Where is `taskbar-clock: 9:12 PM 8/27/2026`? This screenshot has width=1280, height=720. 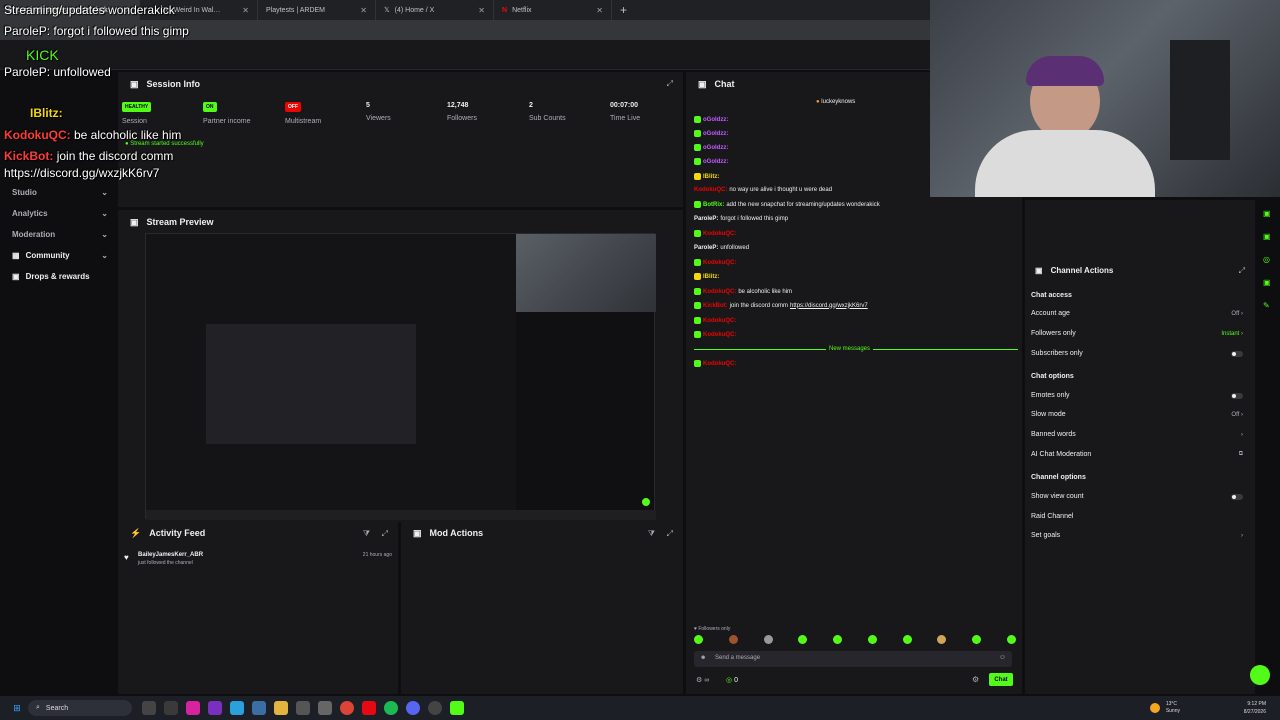 taskbar-clock: 9:12 PM 8/27/2026 is located at coordinates (1255, 708).